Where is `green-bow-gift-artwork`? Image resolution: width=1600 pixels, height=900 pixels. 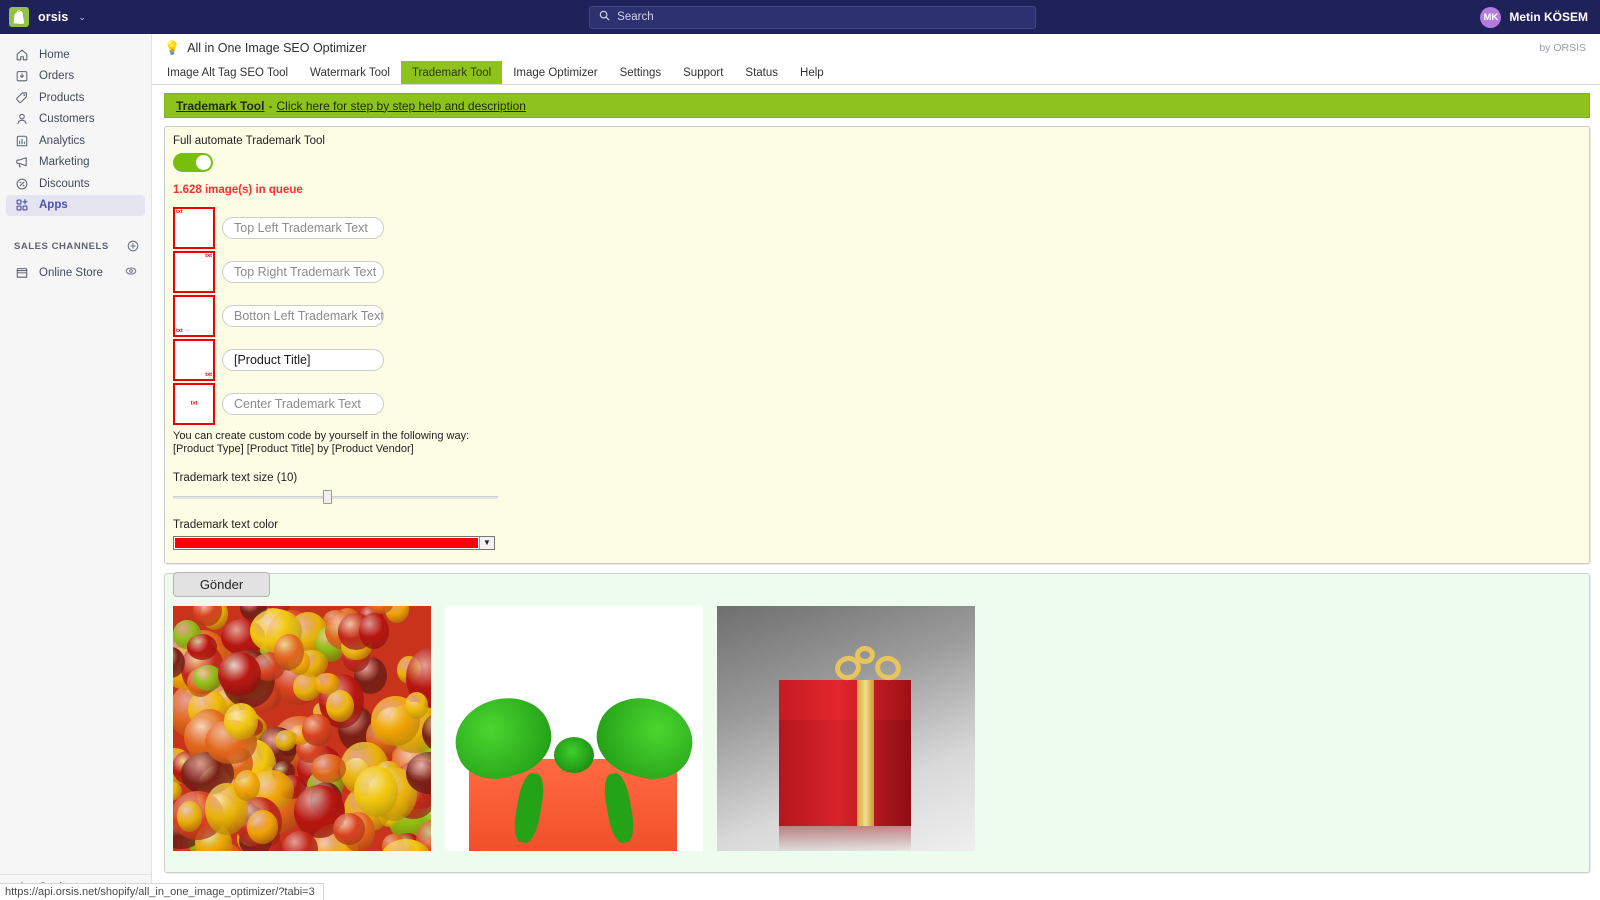 green-bow-gift-artwork is located at coordinates (574, 728).